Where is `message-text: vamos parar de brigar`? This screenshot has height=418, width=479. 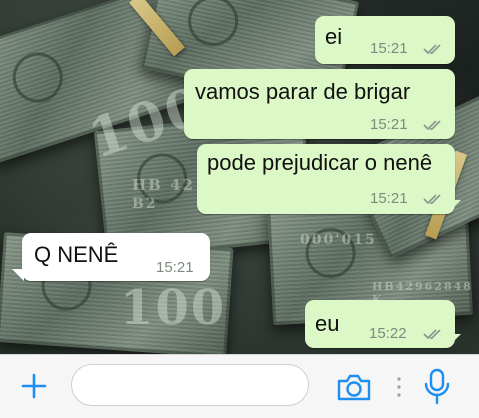 message-text: vamos parar de brigar is located at coordinates (303, 91).